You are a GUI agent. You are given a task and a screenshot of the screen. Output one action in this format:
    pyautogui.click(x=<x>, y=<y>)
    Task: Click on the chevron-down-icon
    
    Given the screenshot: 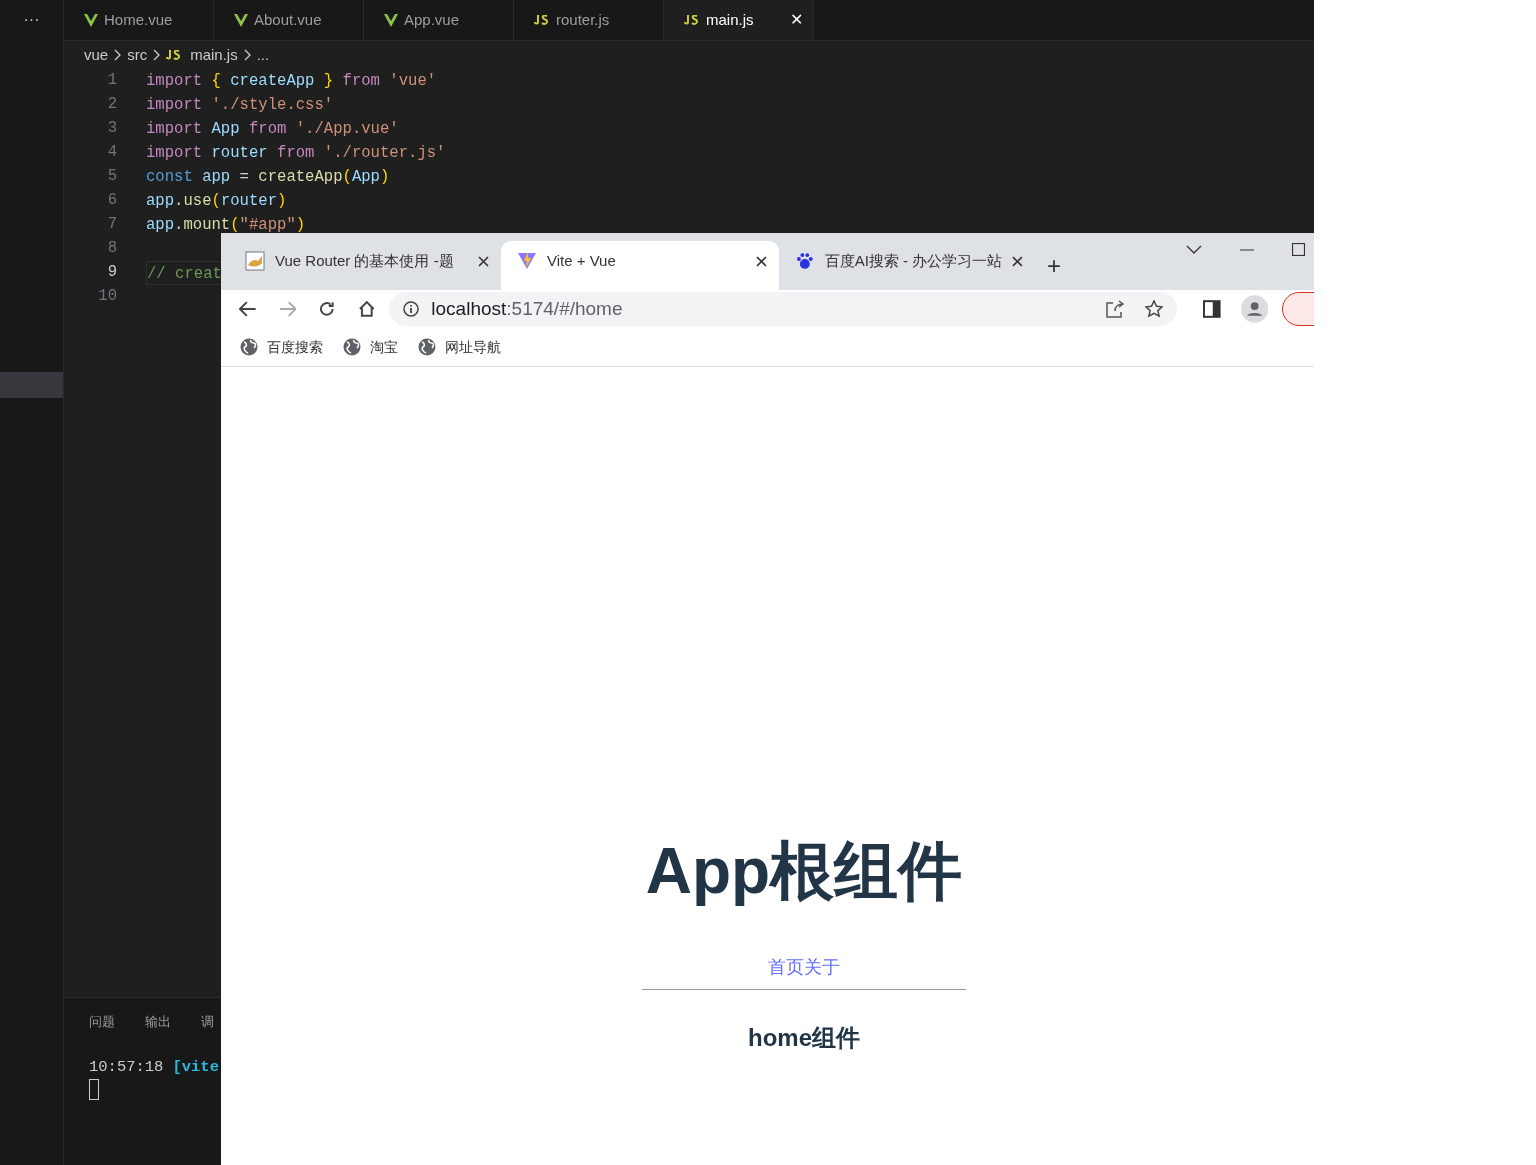 What is the action you would take?
    pyautogui.click(x=1194, y=249)
    